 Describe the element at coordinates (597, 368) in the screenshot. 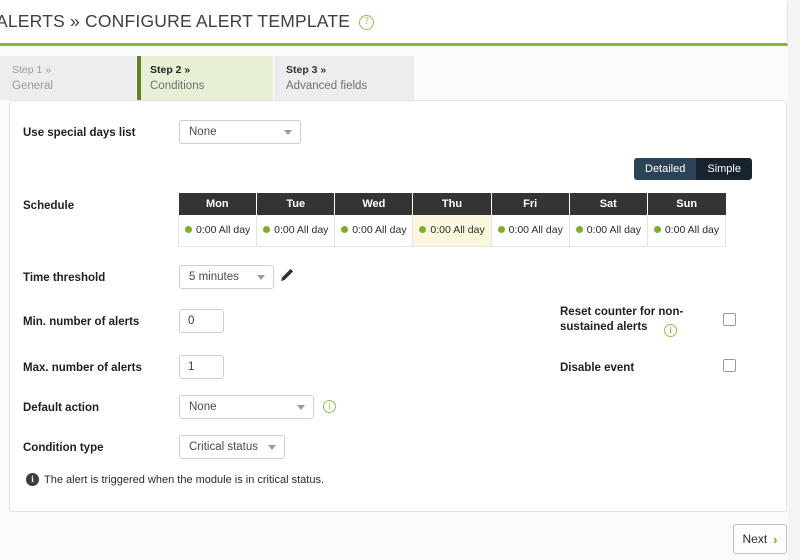

I see `disable-event-label: Disable event` at that location.